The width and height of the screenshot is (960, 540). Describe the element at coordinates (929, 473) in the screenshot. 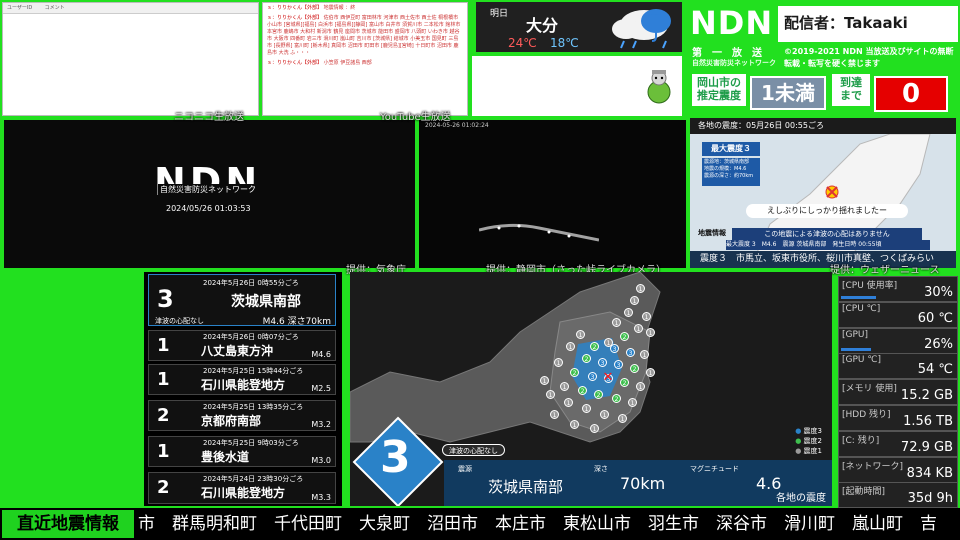

I see `stat-value: 834 KB` at that location.